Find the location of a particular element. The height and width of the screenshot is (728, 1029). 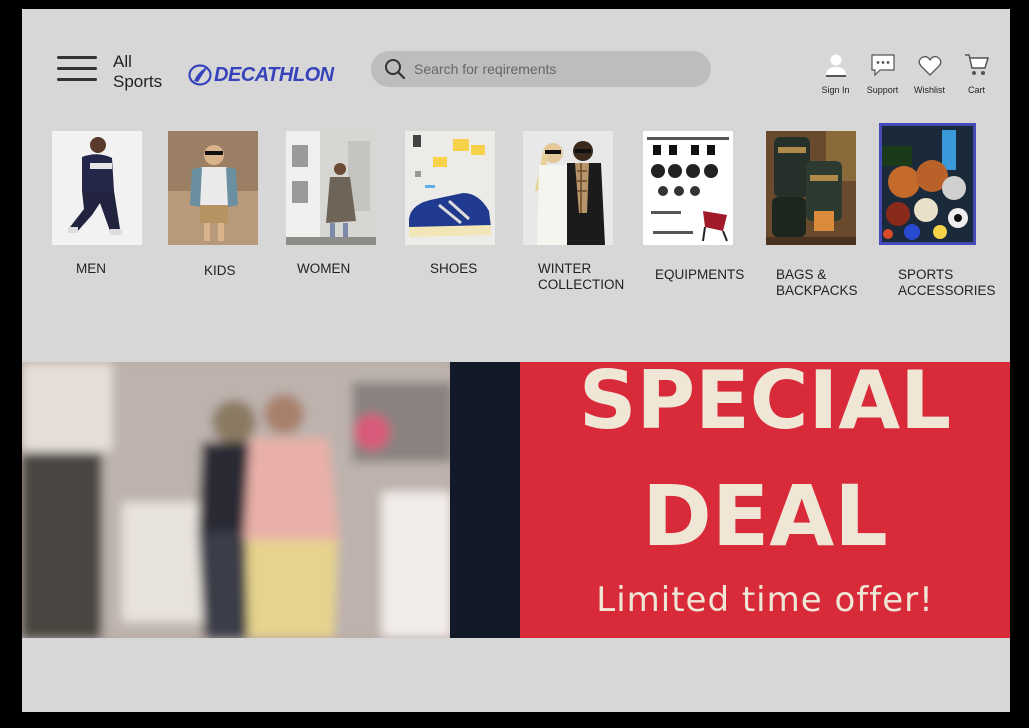

winter-collection-image is located at coordinates (568, 188).